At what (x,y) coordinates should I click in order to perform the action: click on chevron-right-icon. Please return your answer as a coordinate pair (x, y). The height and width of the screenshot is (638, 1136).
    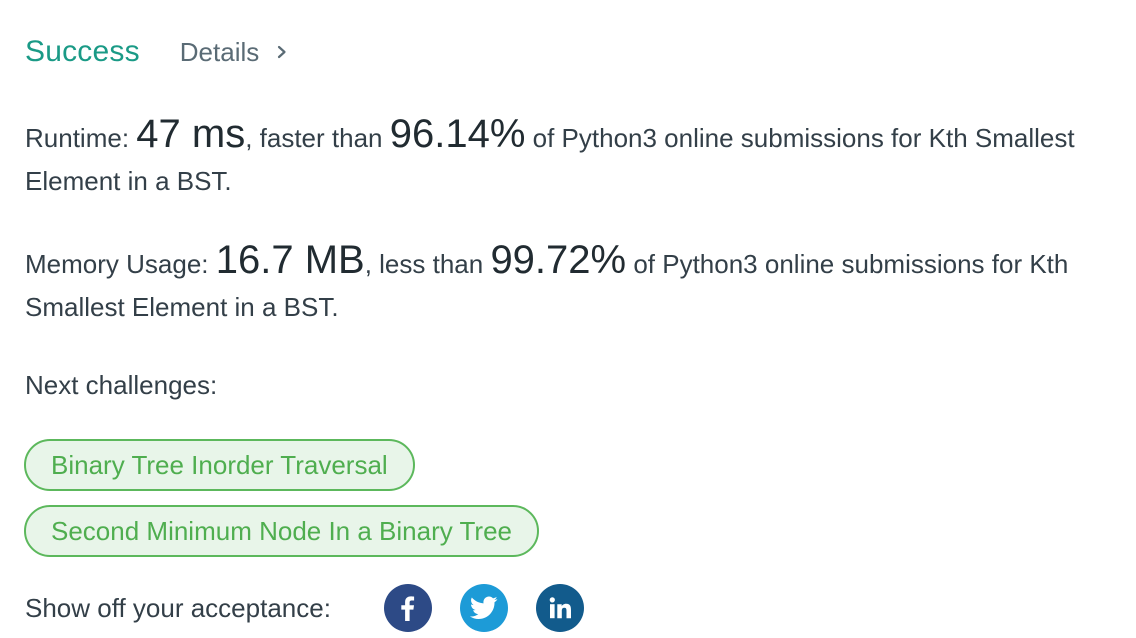
    Looking at the image, I should click on (282, 52).